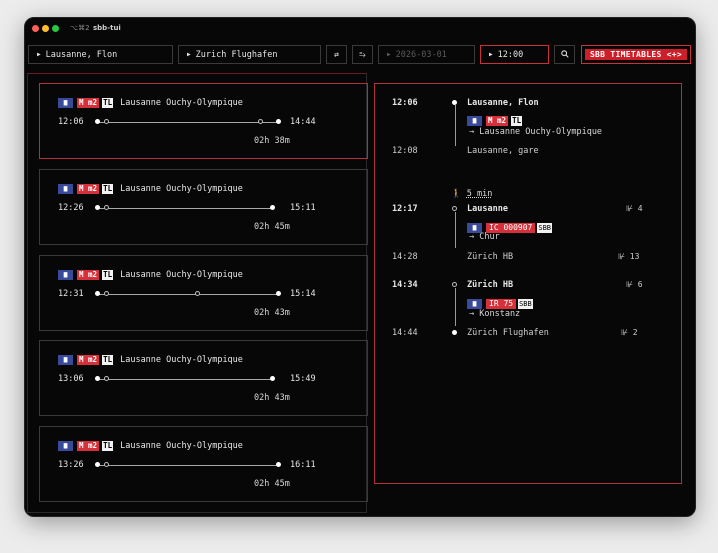 This screenshot has height=553, width=718. Describe the element at coordinates (405, 209) in the screenshot. I see `leg2-departure-time: 12:17` at that location.